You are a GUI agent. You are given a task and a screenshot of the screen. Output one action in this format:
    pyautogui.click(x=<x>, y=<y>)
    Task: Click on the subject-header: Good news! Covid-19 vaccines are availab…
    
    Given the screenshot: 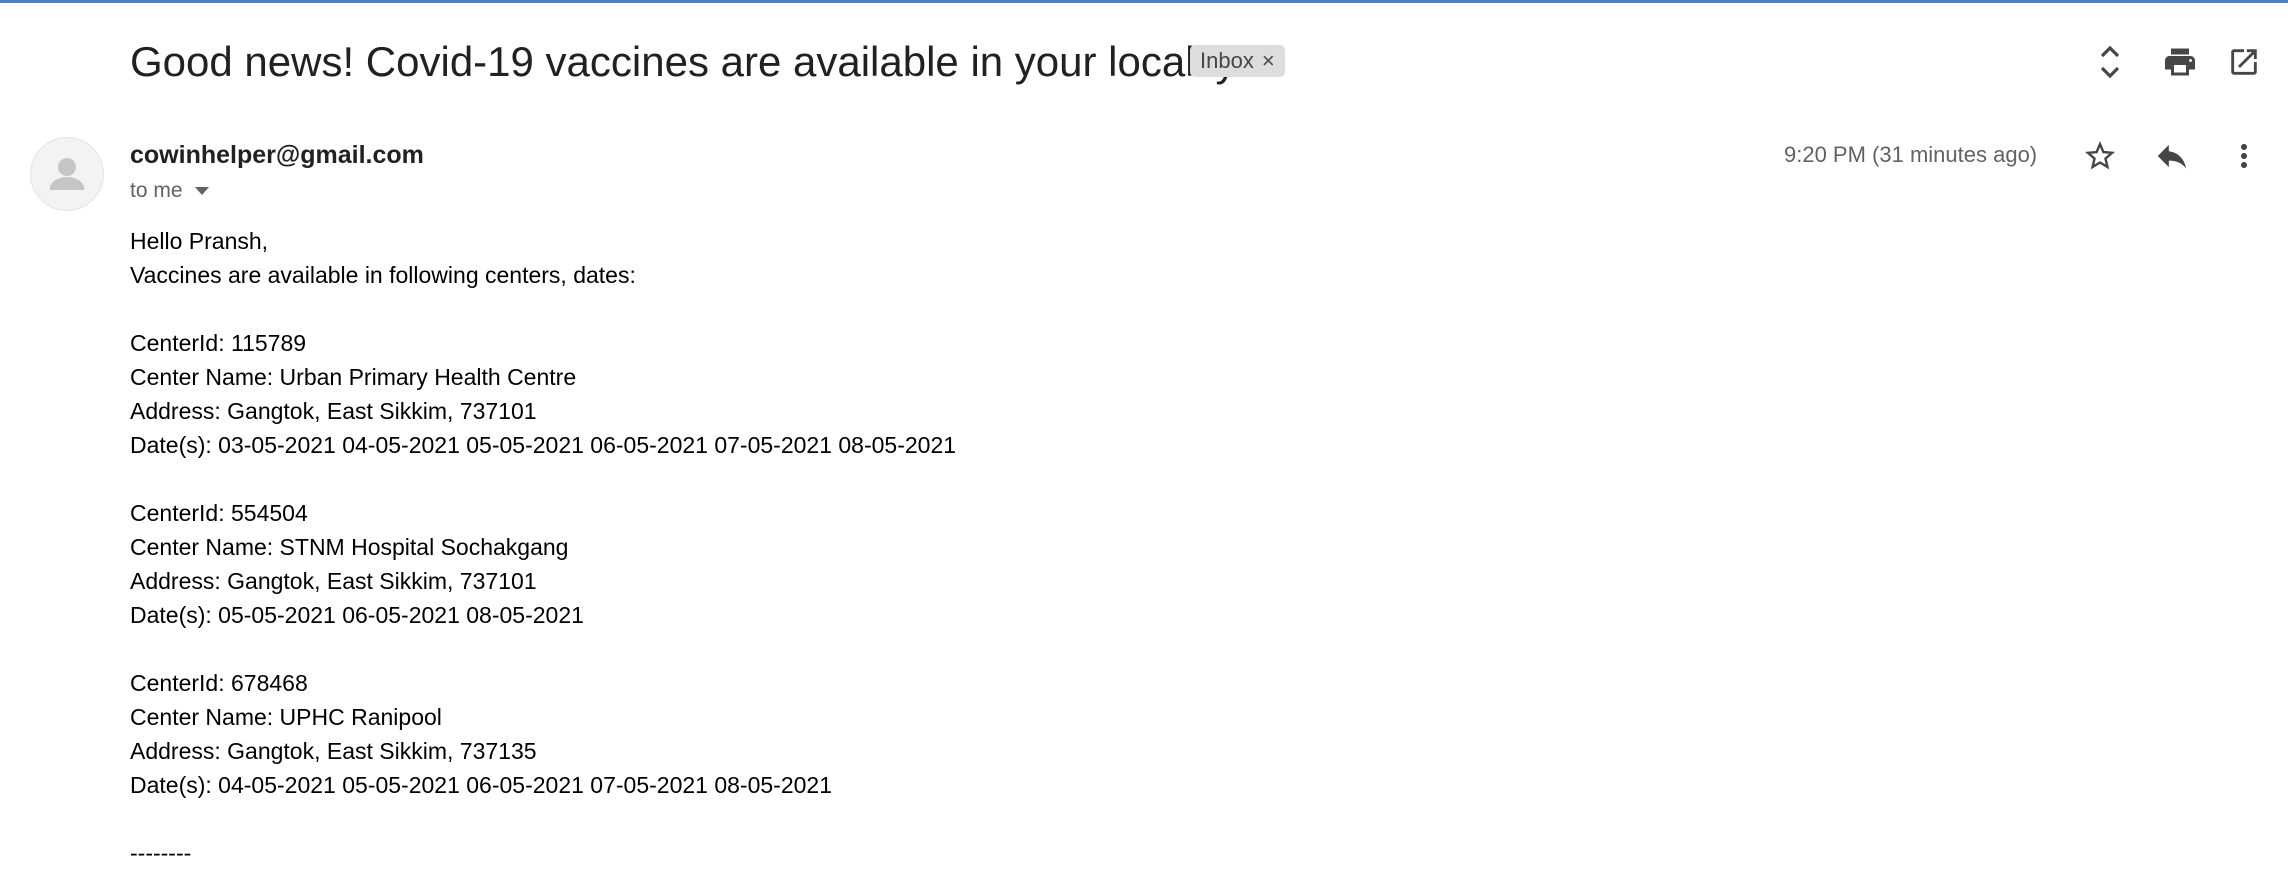 What is the action you would take?
    pyautogui.click(x=1144, y=62)
    